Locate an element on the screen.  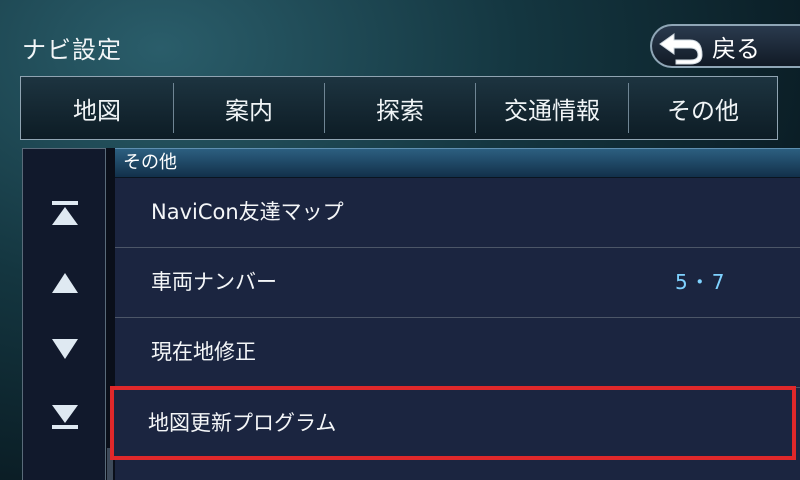
list-item-vehicle-number: 車両ナンバー 5・7 is located at coordinates (457, 283).